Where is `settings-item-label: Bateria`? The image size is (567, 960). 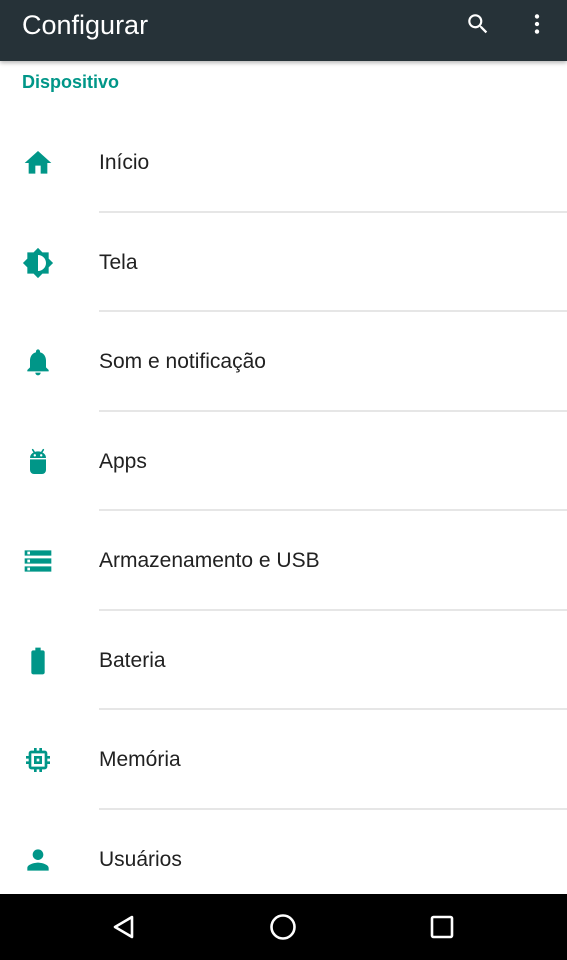
settings-item-label: Bateria is located at coordinates (132, 660).